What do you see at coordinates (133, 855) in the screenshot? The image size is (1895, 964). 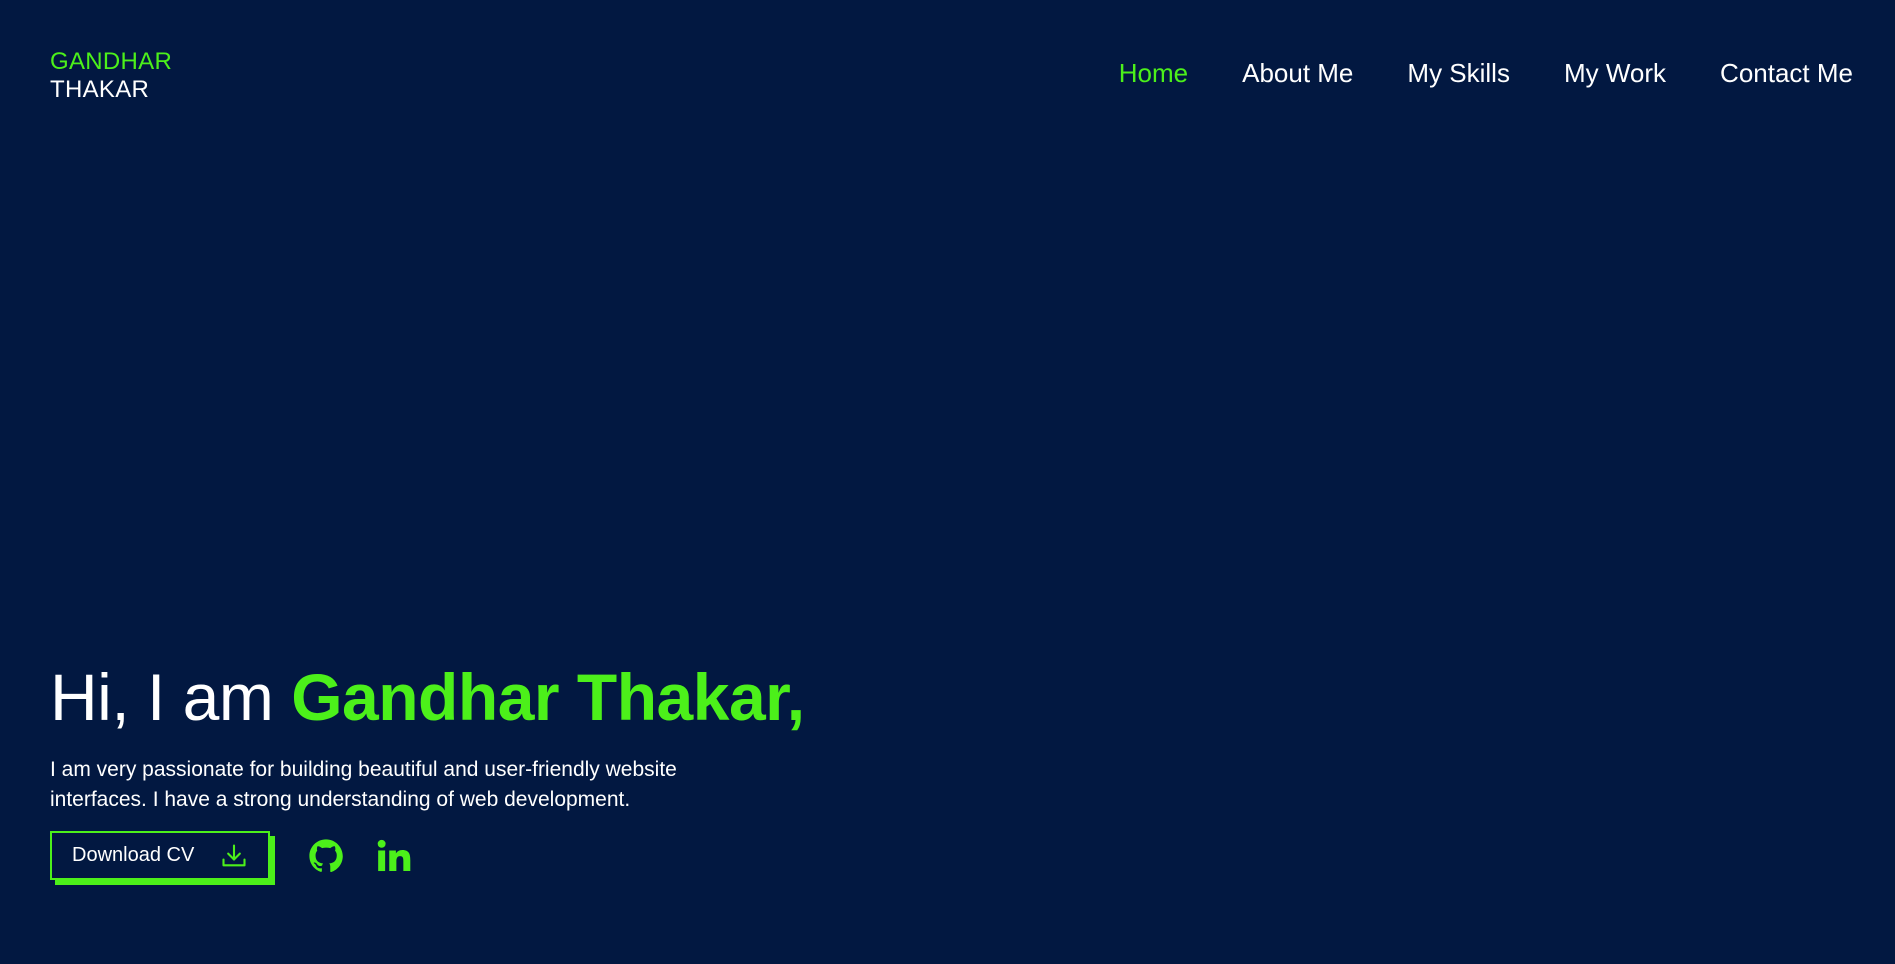 I see `download-cv-label: Download CV` at bounding box center [133, 855].